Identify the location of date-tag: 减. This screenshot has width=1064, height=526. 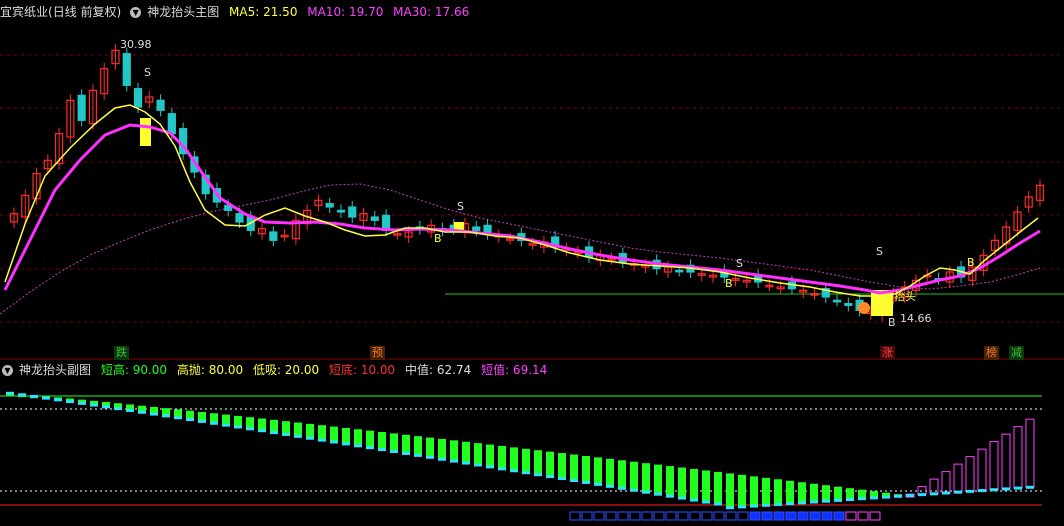
(1016, 353).